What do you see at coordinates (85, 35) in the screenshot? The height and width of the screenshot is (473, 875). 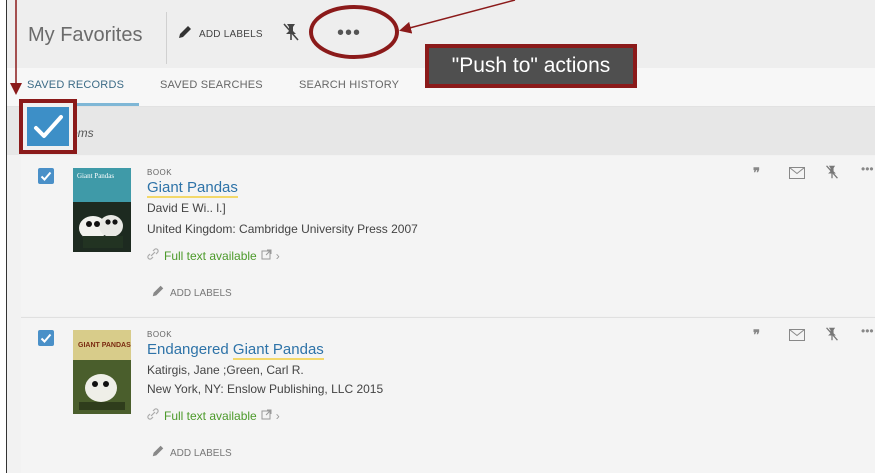 I see `page-title: My Favorites` at bounding box center [85, 35].